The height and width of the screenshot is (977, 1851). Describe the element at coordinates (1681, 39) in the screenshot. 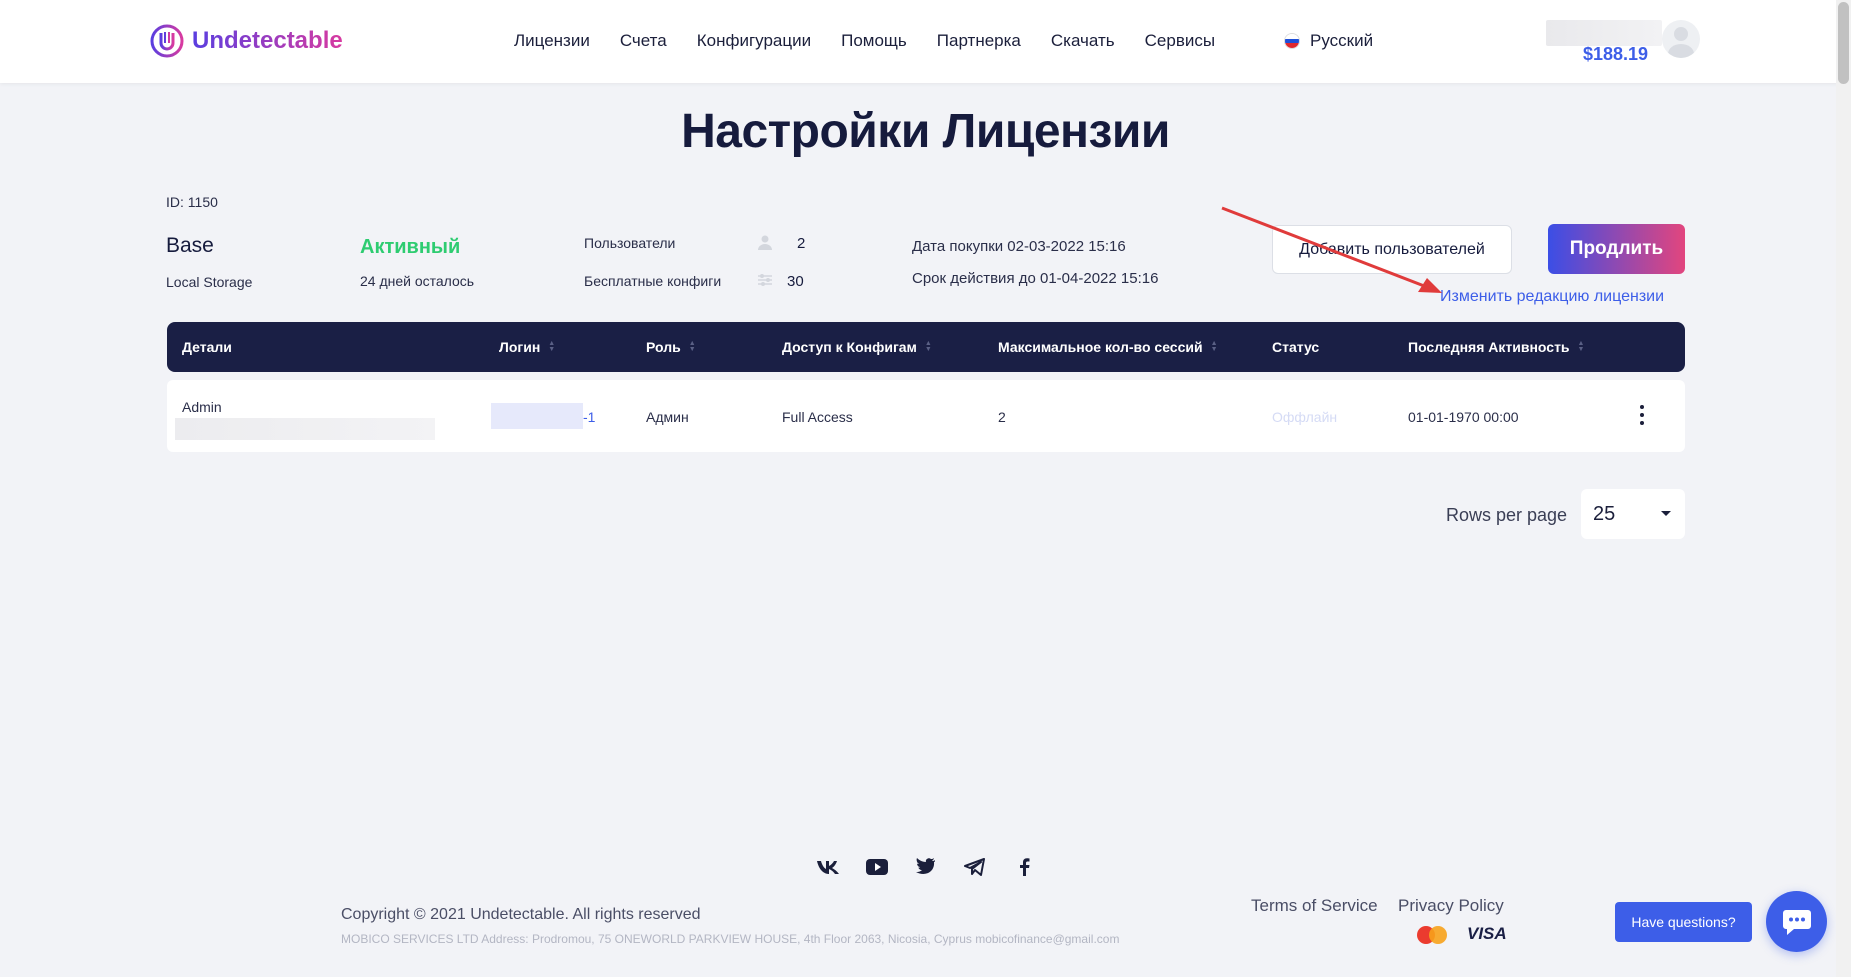

I see `avatar` at that location.